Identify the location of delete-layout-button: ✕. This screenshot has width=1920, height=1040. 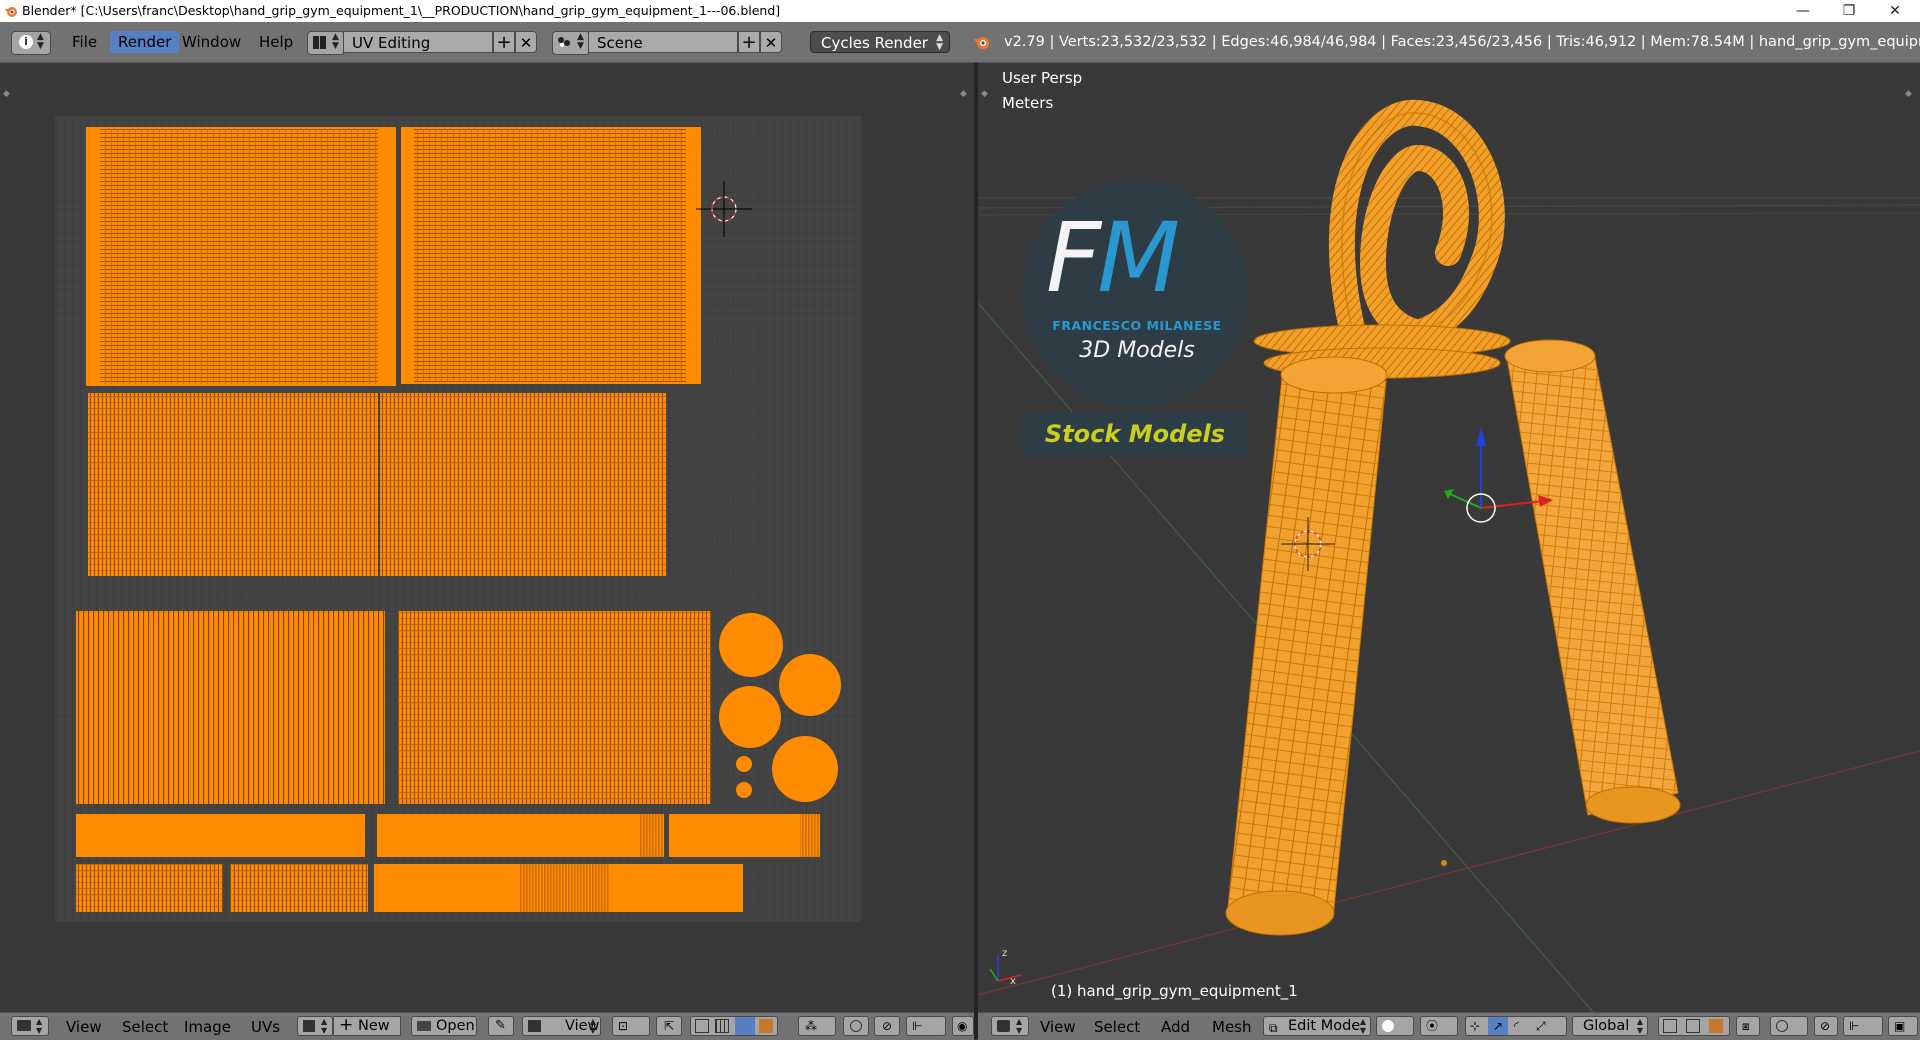
(526, 42).